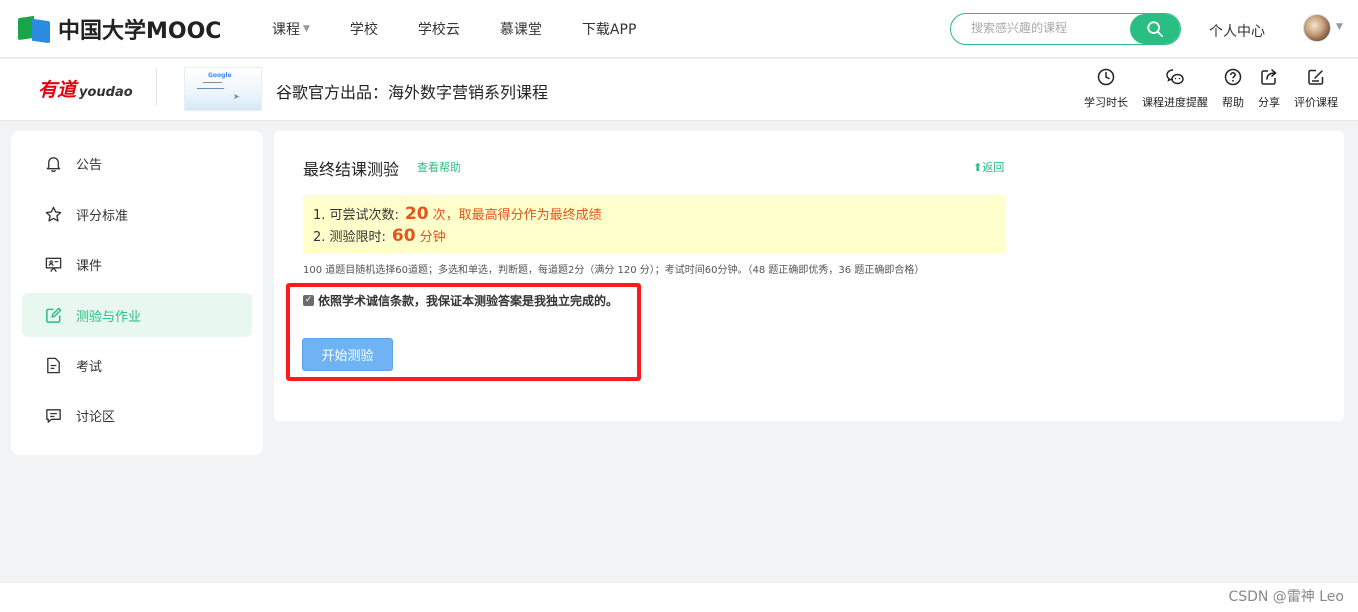 This screenshot has height=612, width=1358. I want to click on nav-item-label: 学校云, so click(438, 30).